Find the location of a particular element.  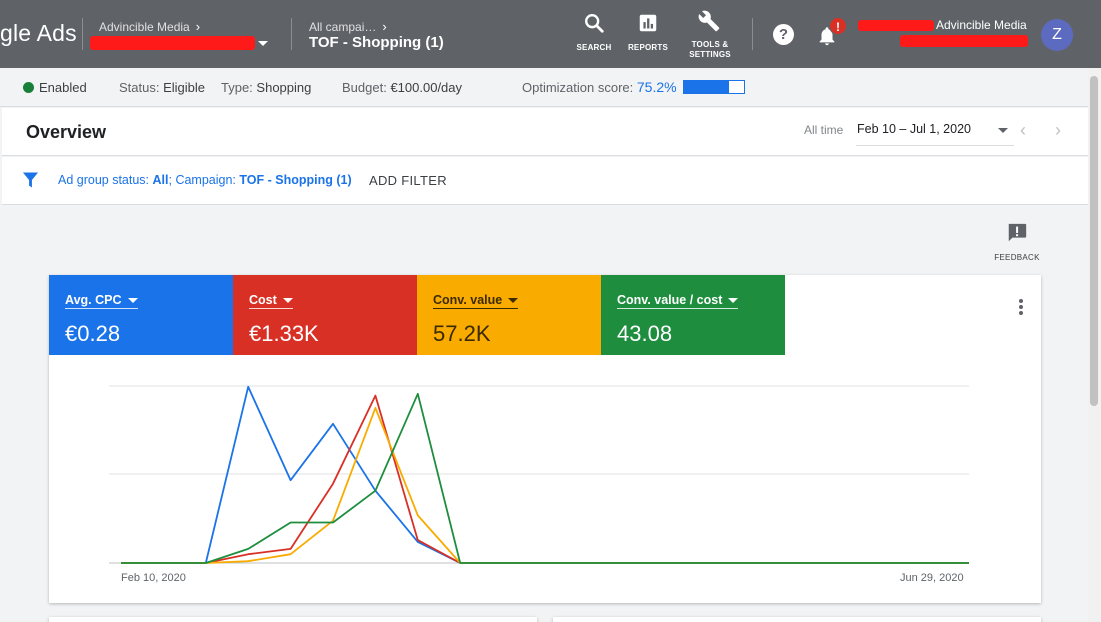

metric-selector: Avg. CPC is located at coordinates (101, 301).